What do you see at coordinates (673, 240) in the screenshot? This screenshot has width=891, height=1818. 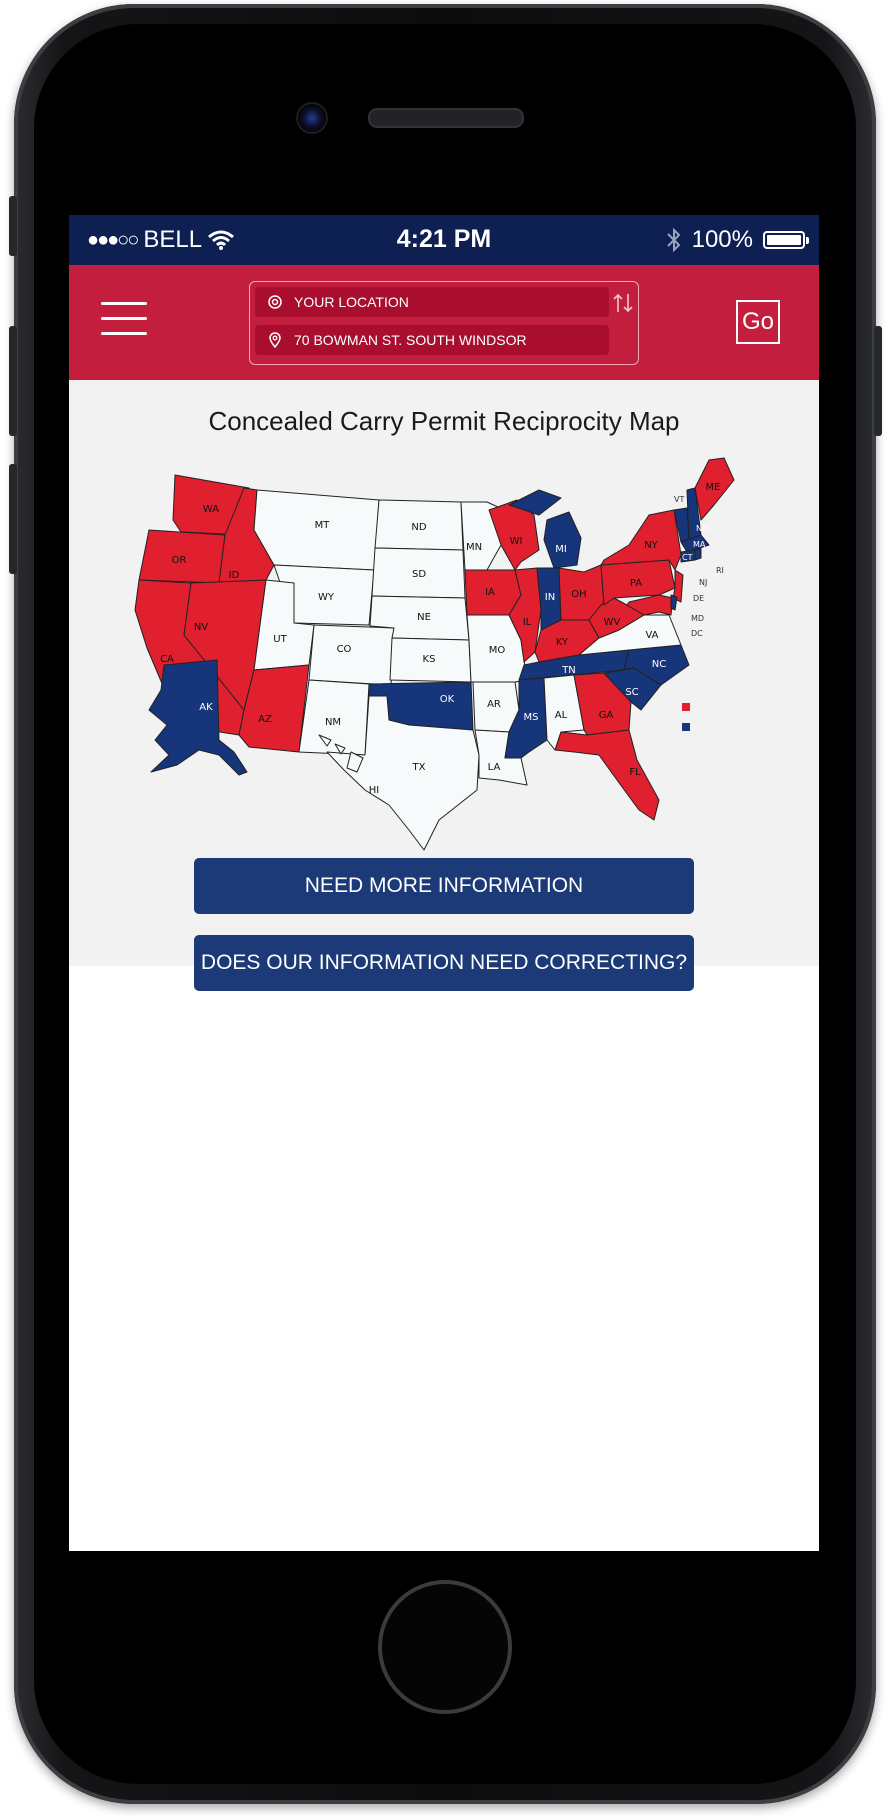 I see `bluetooth-icon` at bounding box center [673, 240].